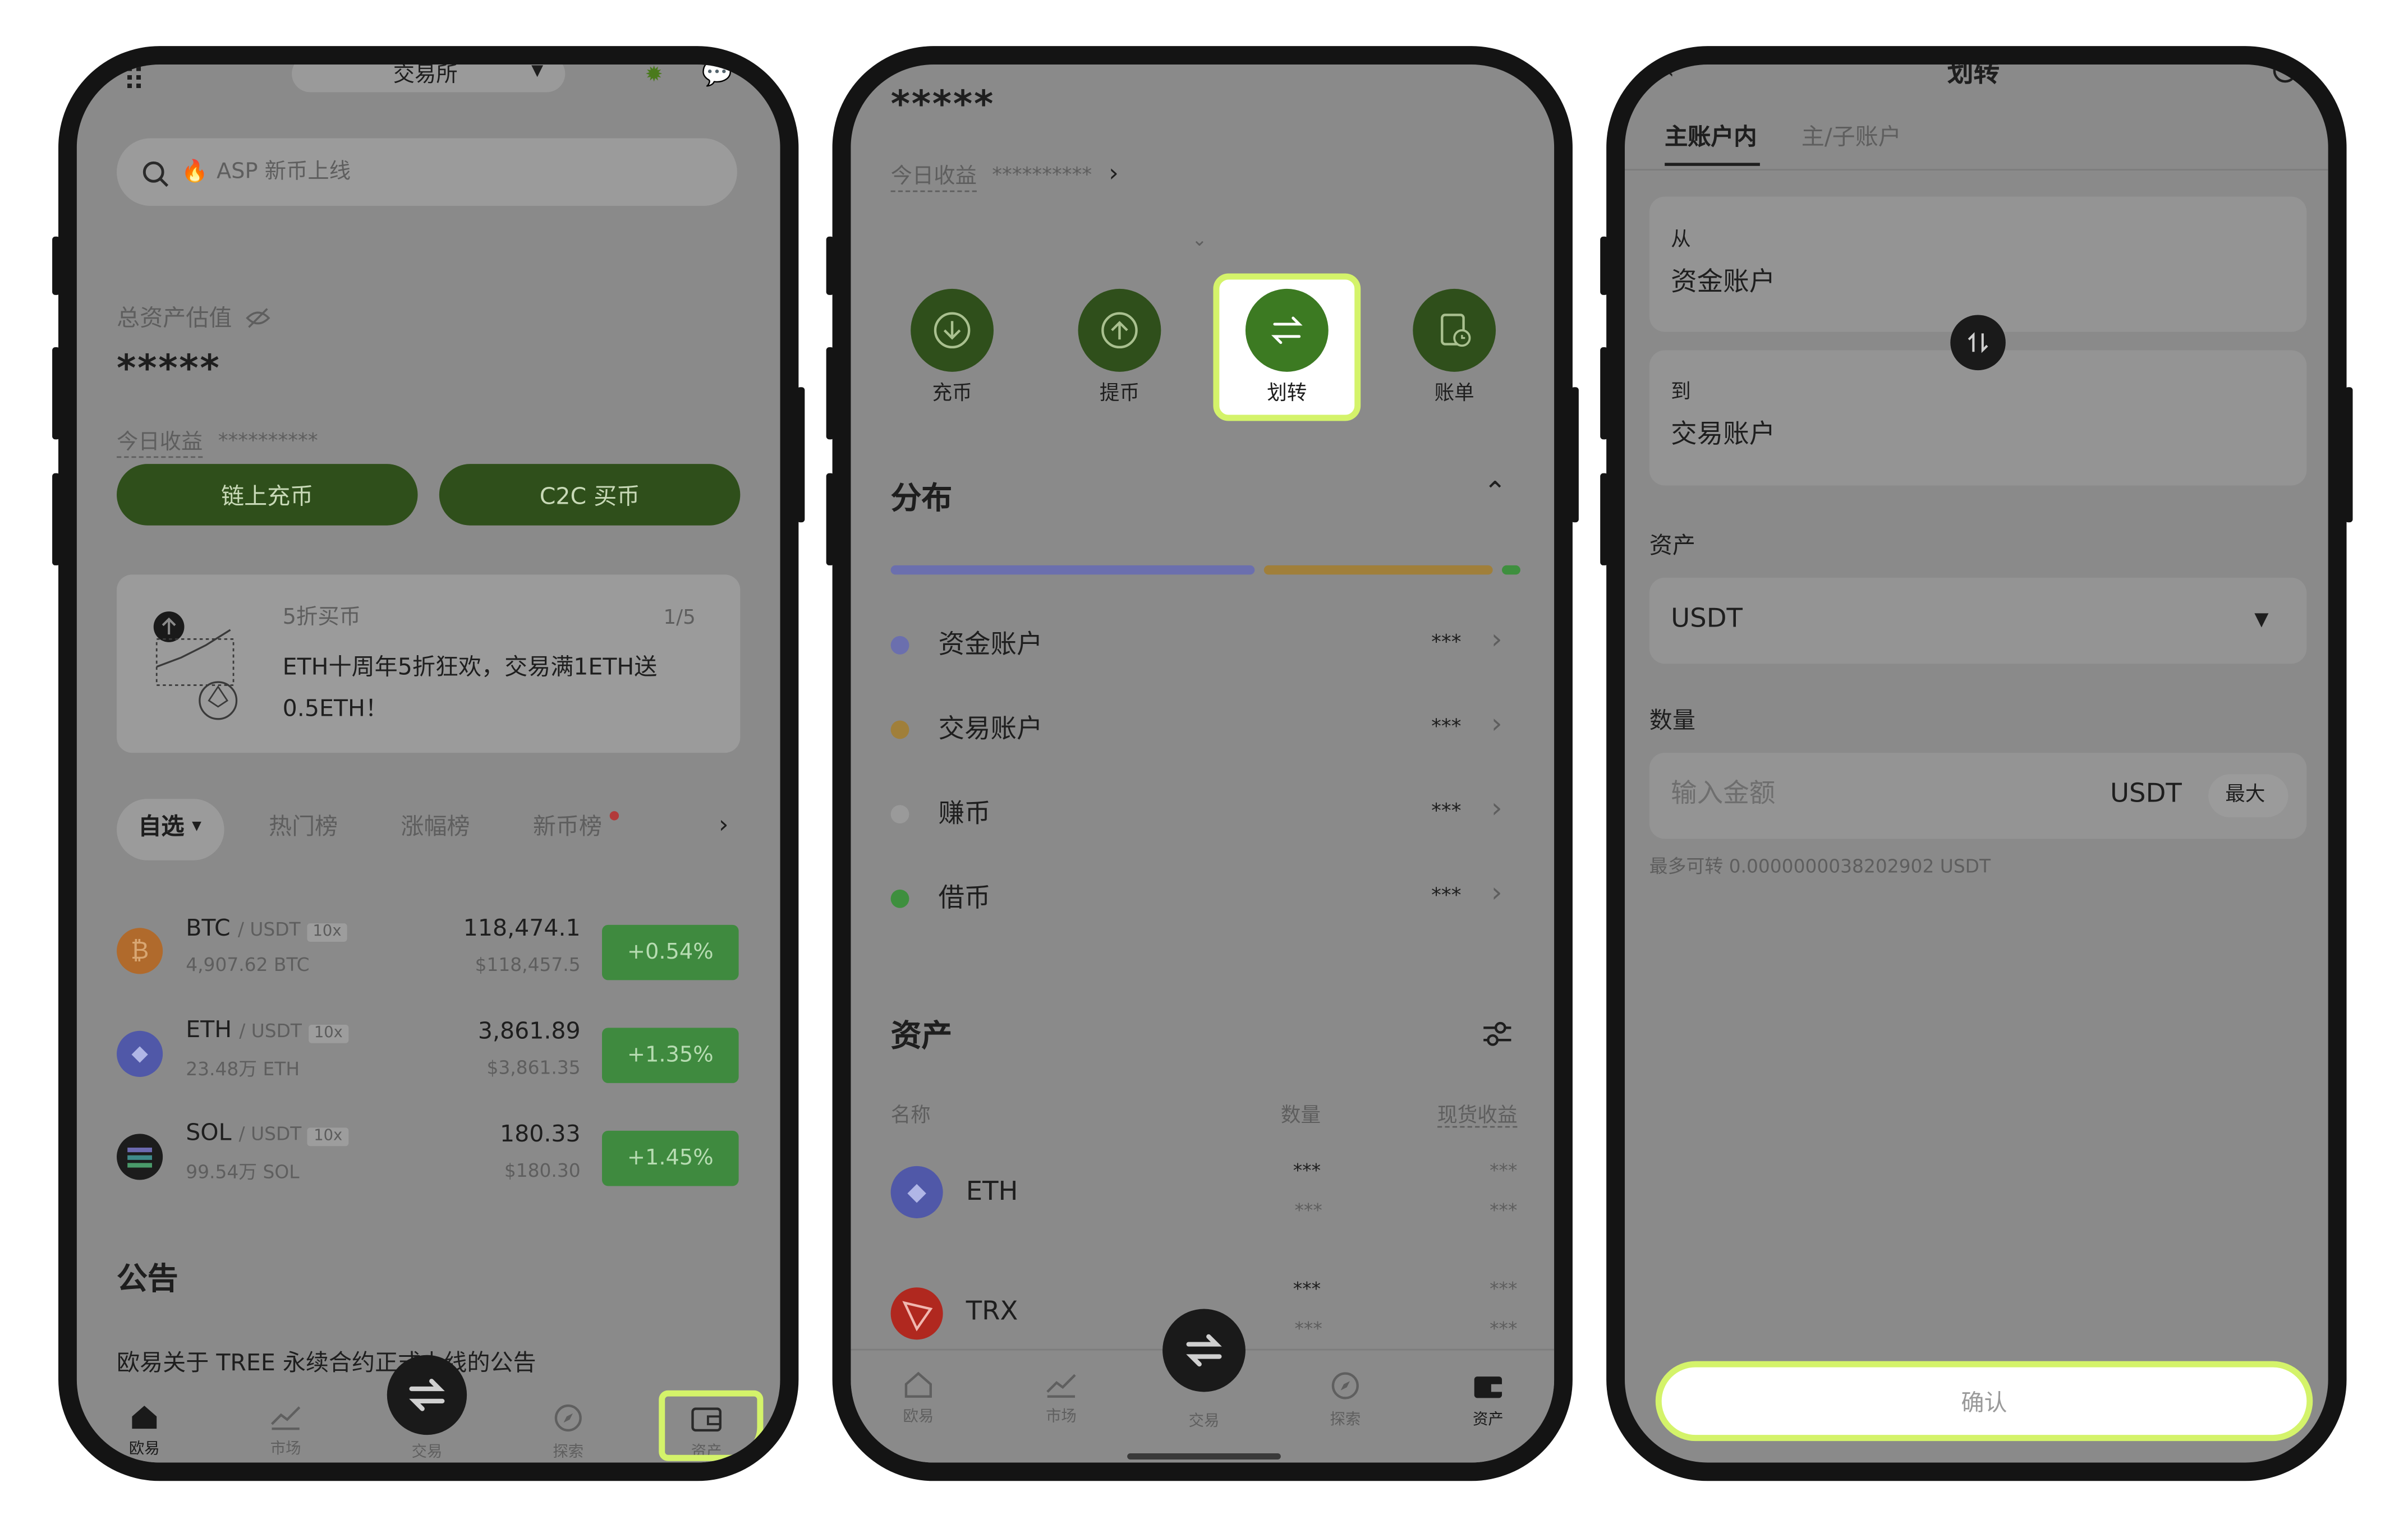 This screenshot has height=1524, width=2408. What do you see at coordinates (671, 952) in the screenshot?
I see `change-badge: +0.54%` at bounding box center [671, 952].